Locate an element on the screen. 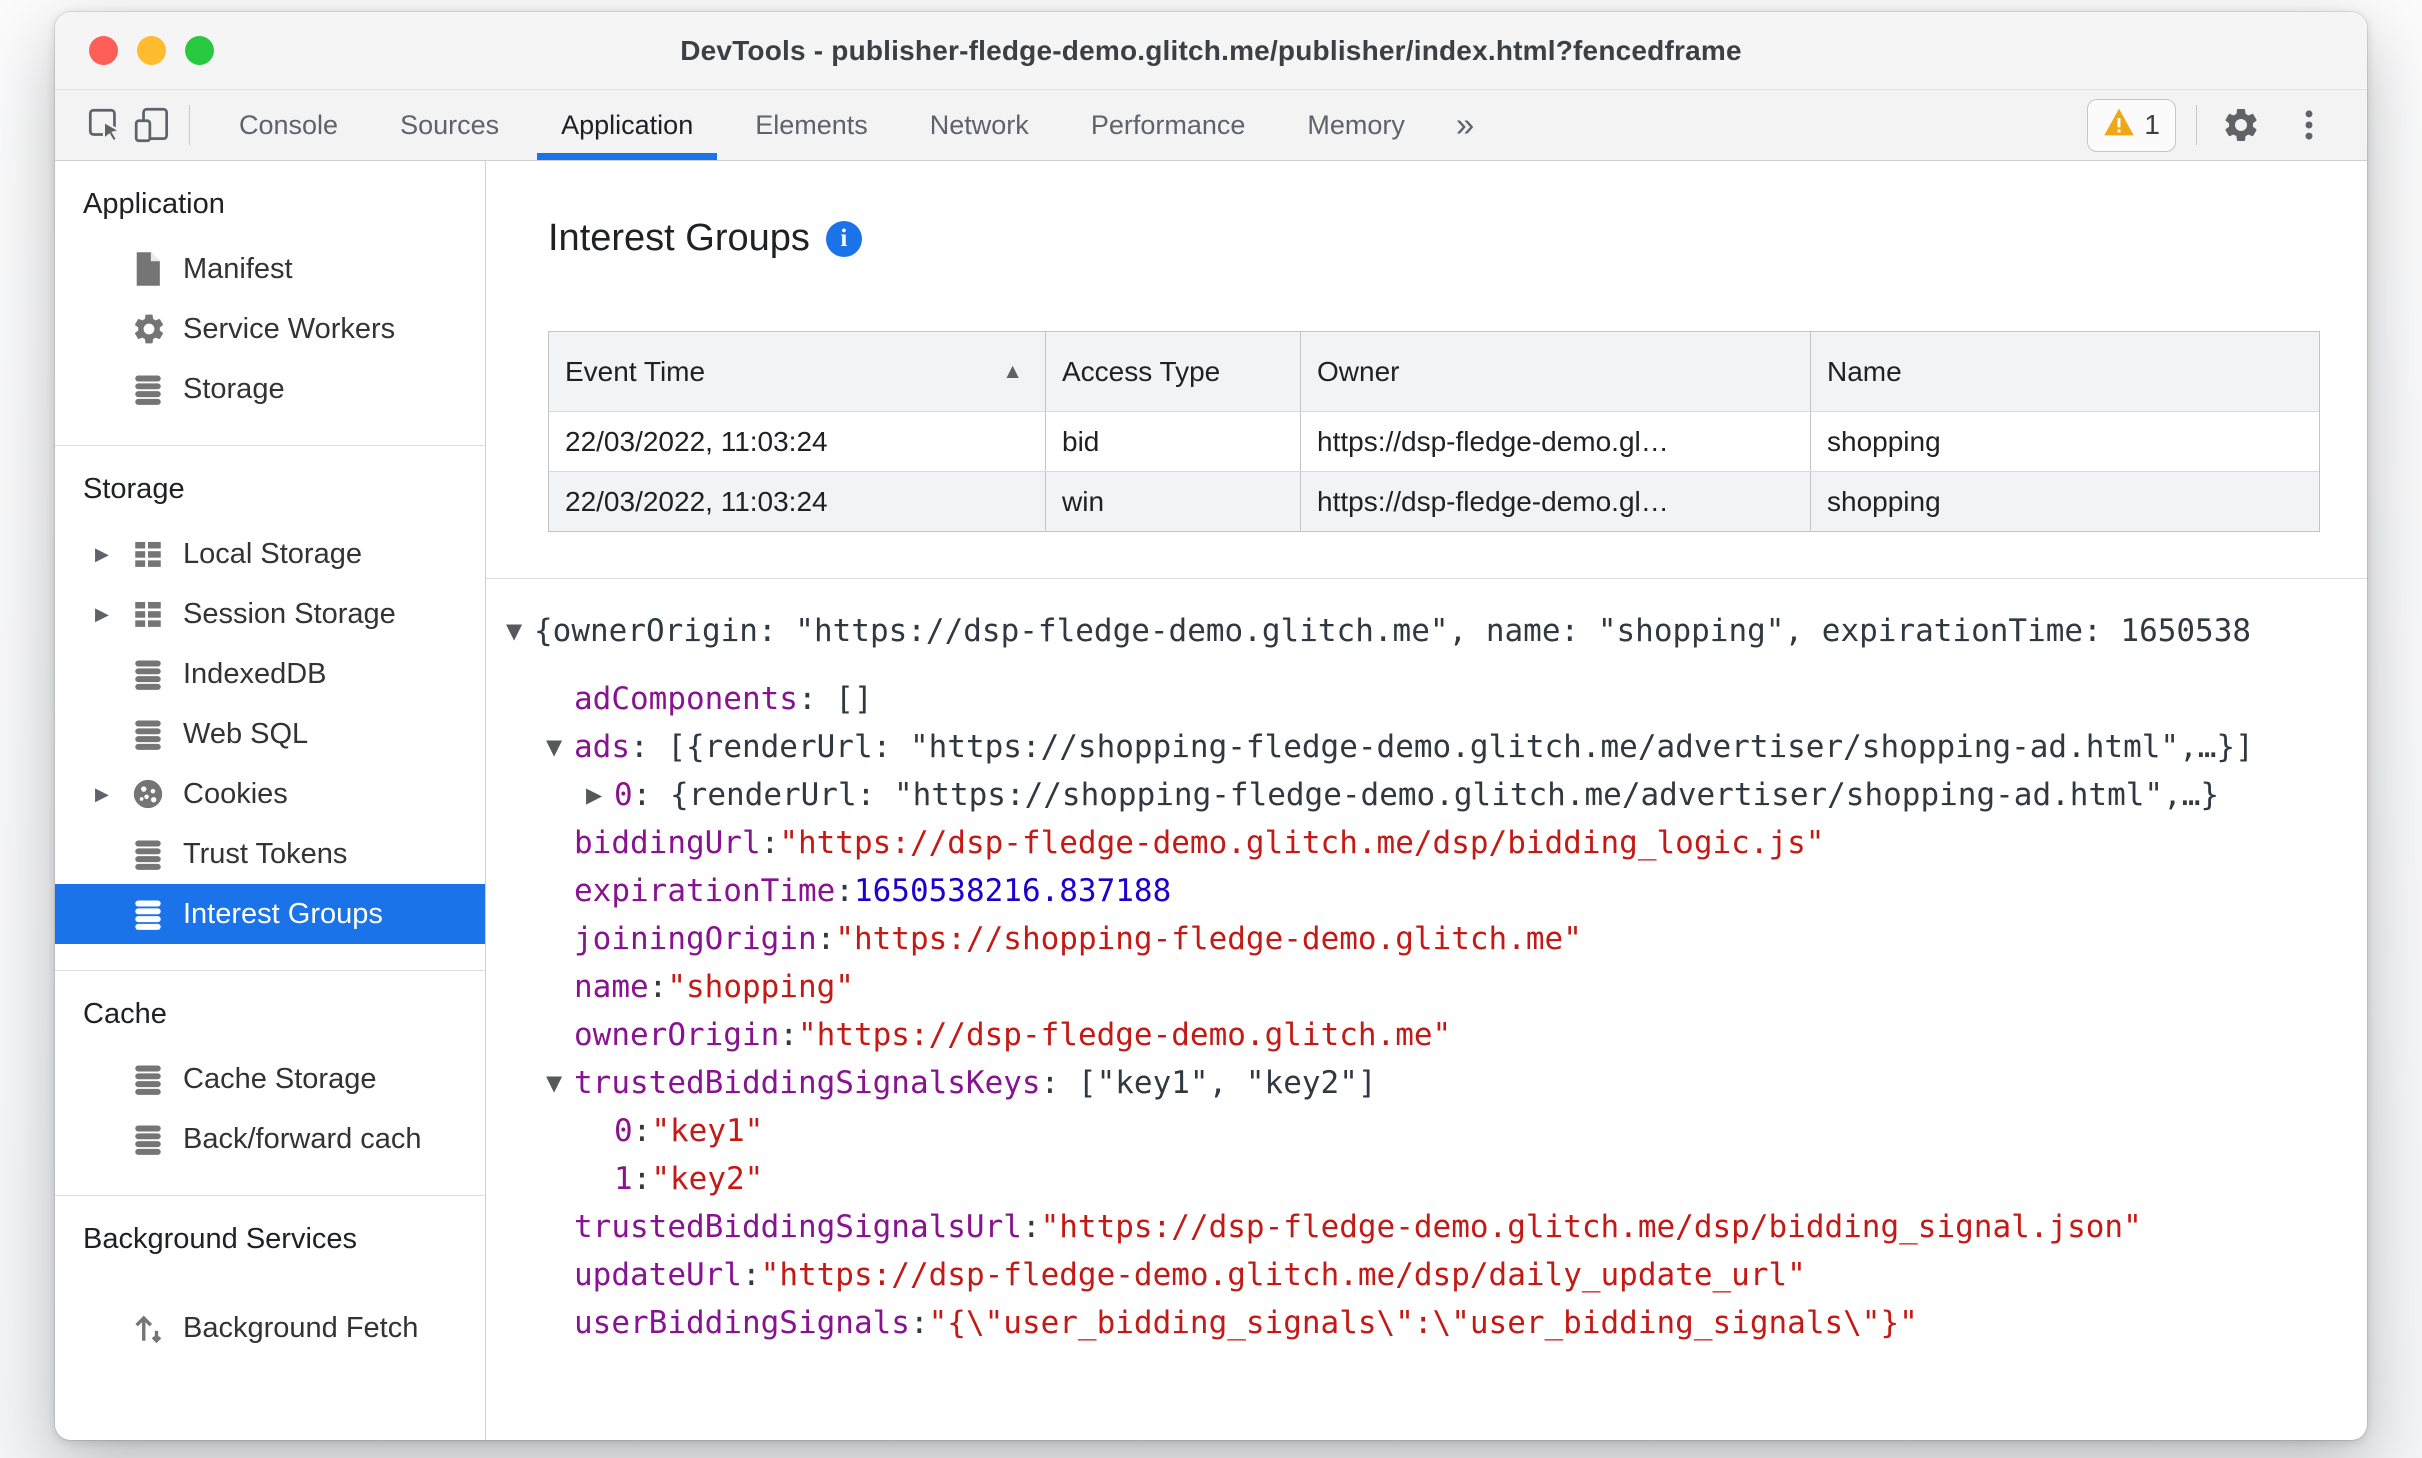 The image size is (2422, 1458). issues-count: 1 is located at coordinates (2152, 124).